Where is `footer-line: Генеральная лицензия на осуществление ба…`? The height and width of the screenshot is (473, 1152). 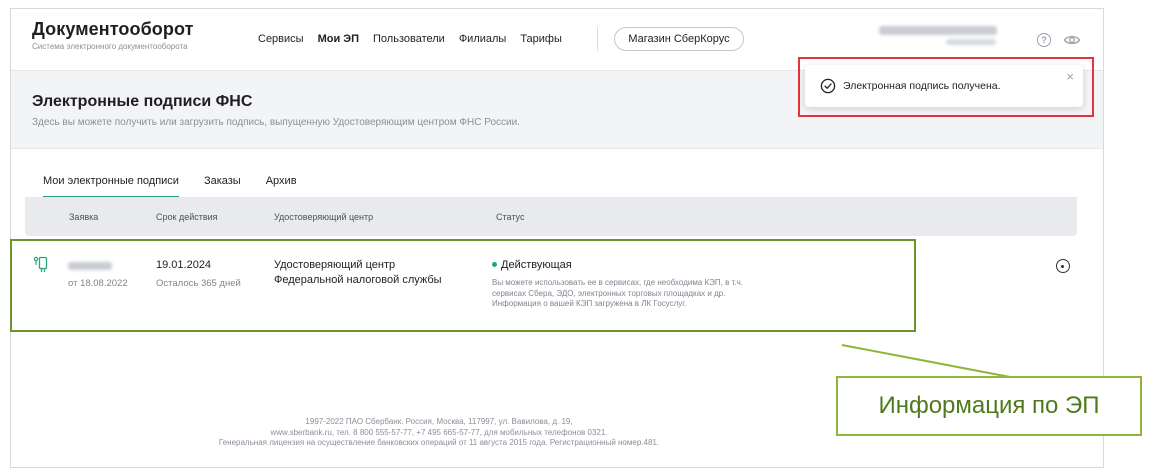 footer-line: Генеральная лицензия на осуществление ба… is located at coordinates (439, 442).